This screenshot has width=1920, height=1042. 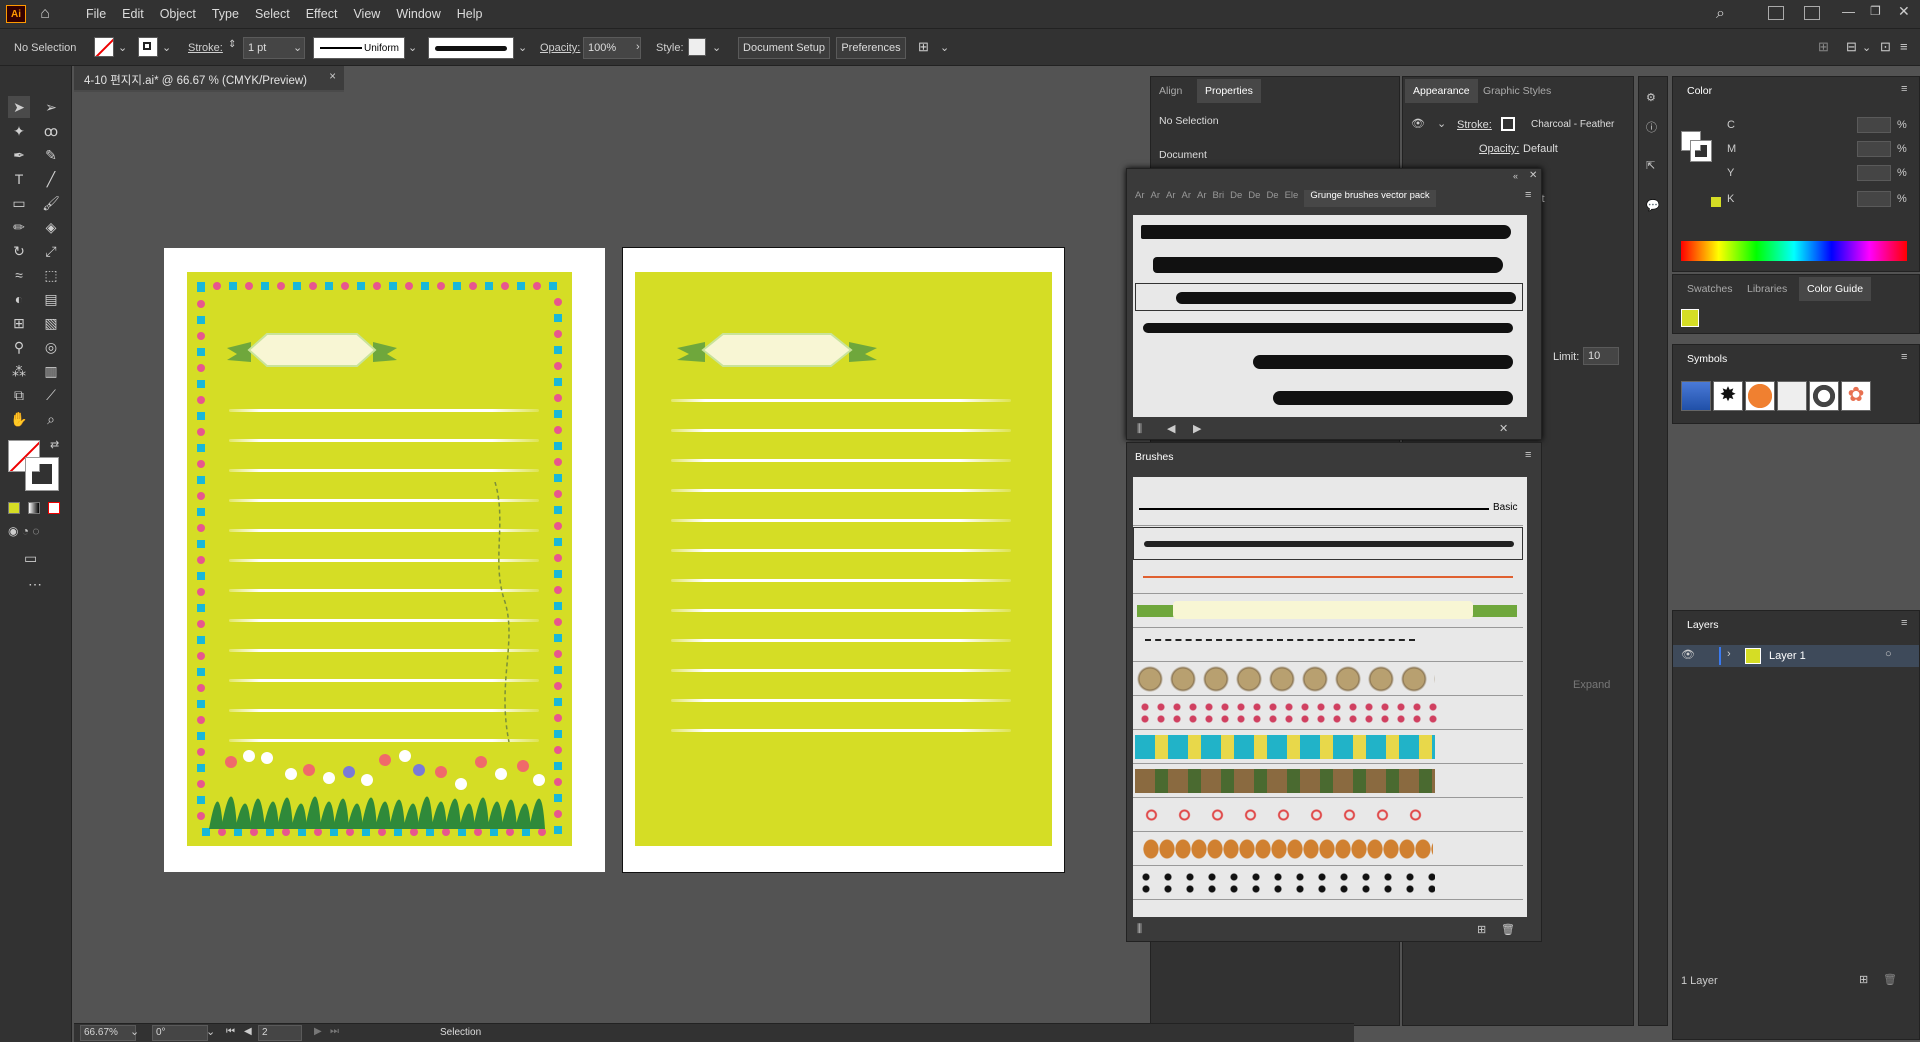 What do you see at coordinates (471, 48) in the screenshot?
I see `brush-definition` at bounding box center [471, 48].